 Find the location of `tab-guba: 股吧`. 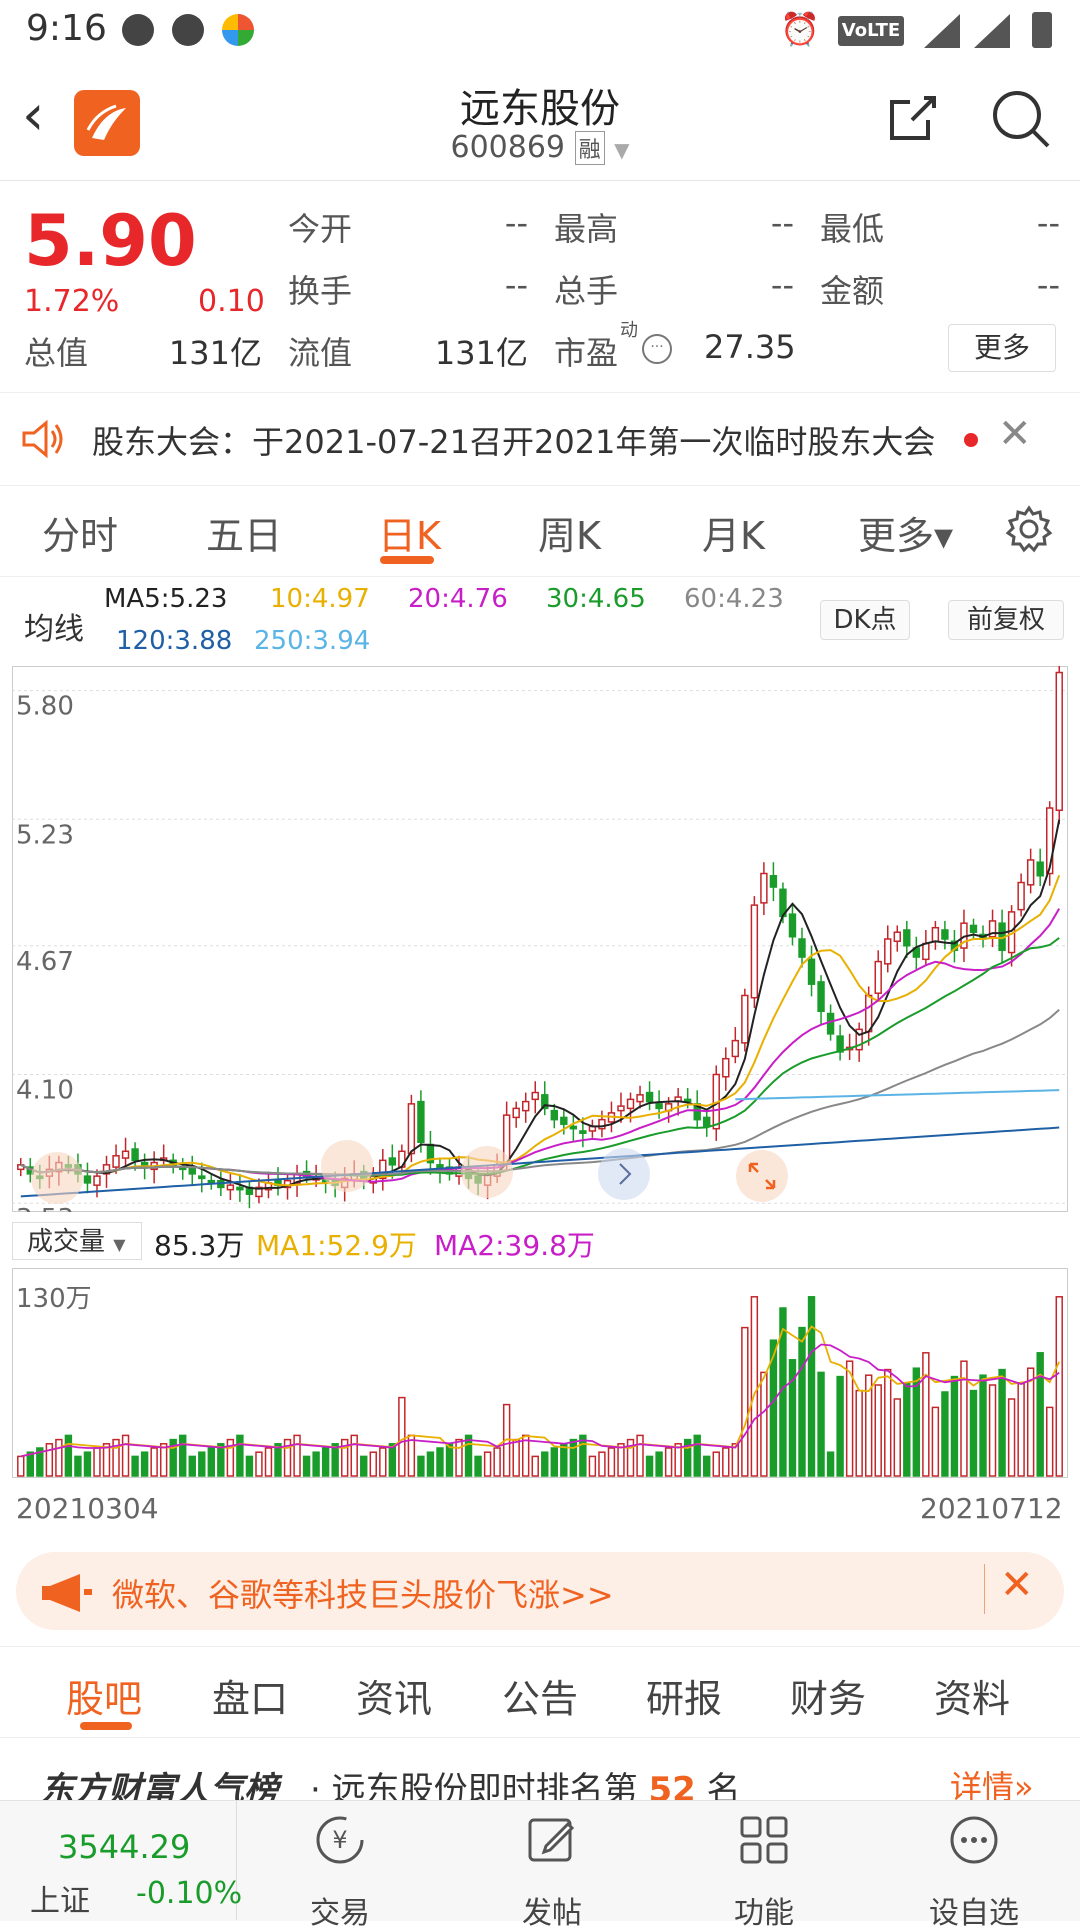

tab-guba: 股吧 is located at coordinates (104, 1695).